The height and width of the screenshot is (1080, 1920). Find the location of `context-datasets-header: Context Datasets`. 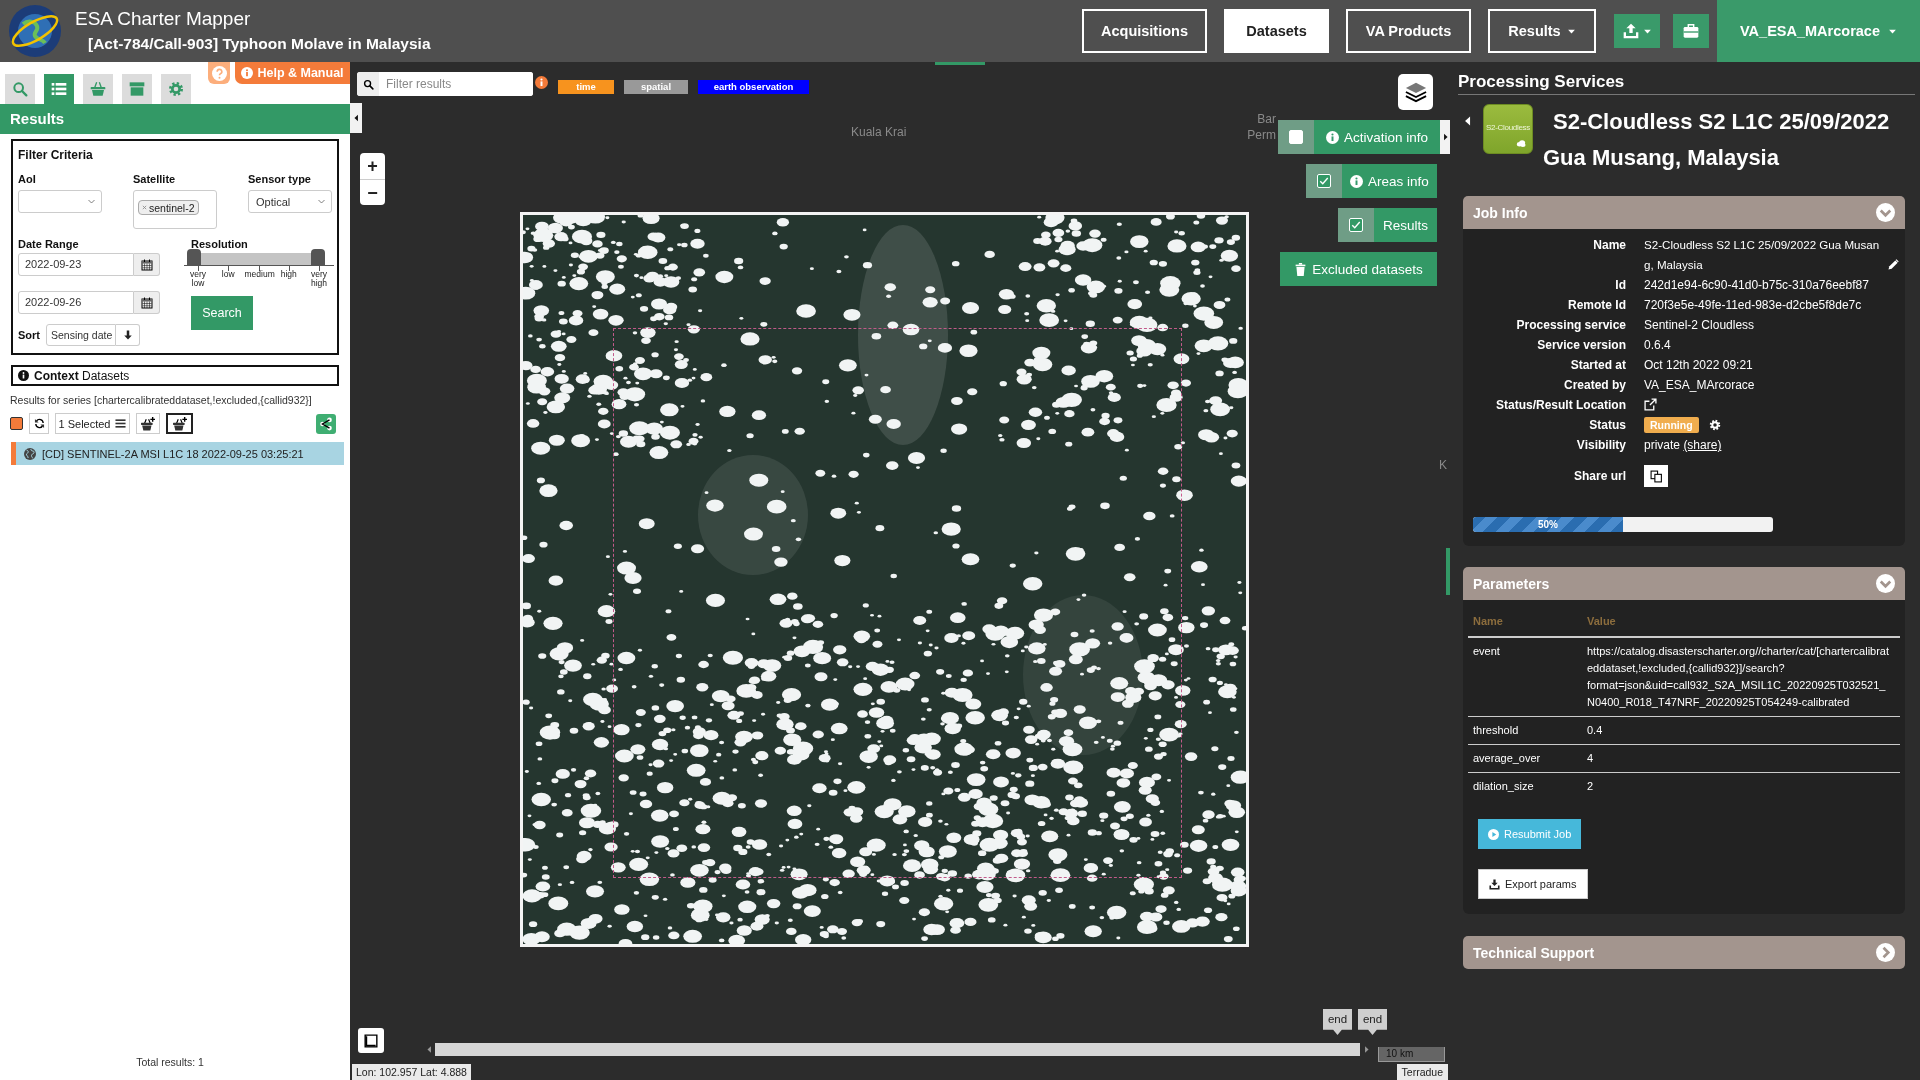

context-datasets-header: Context Datasets is located at coordinates (175, 375).